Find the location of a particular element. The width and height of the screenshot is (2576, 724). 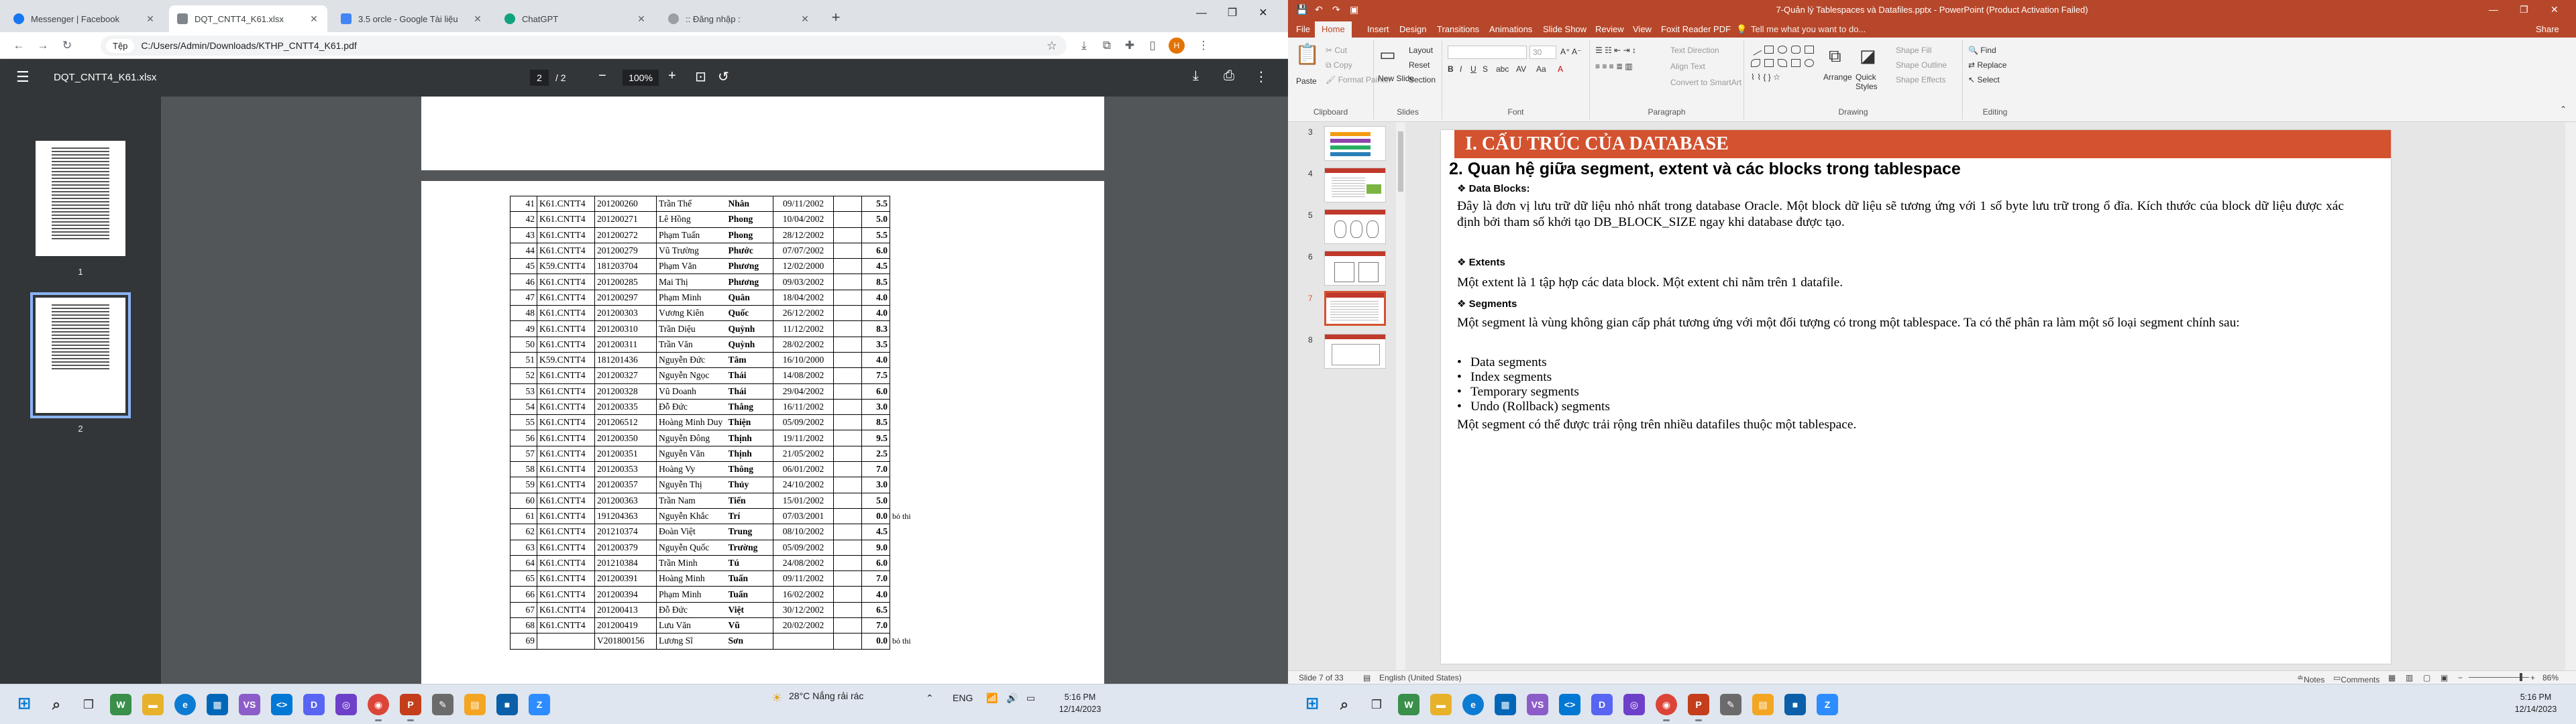

print-icon: ⎙ is located at coordinates (1229, 76).